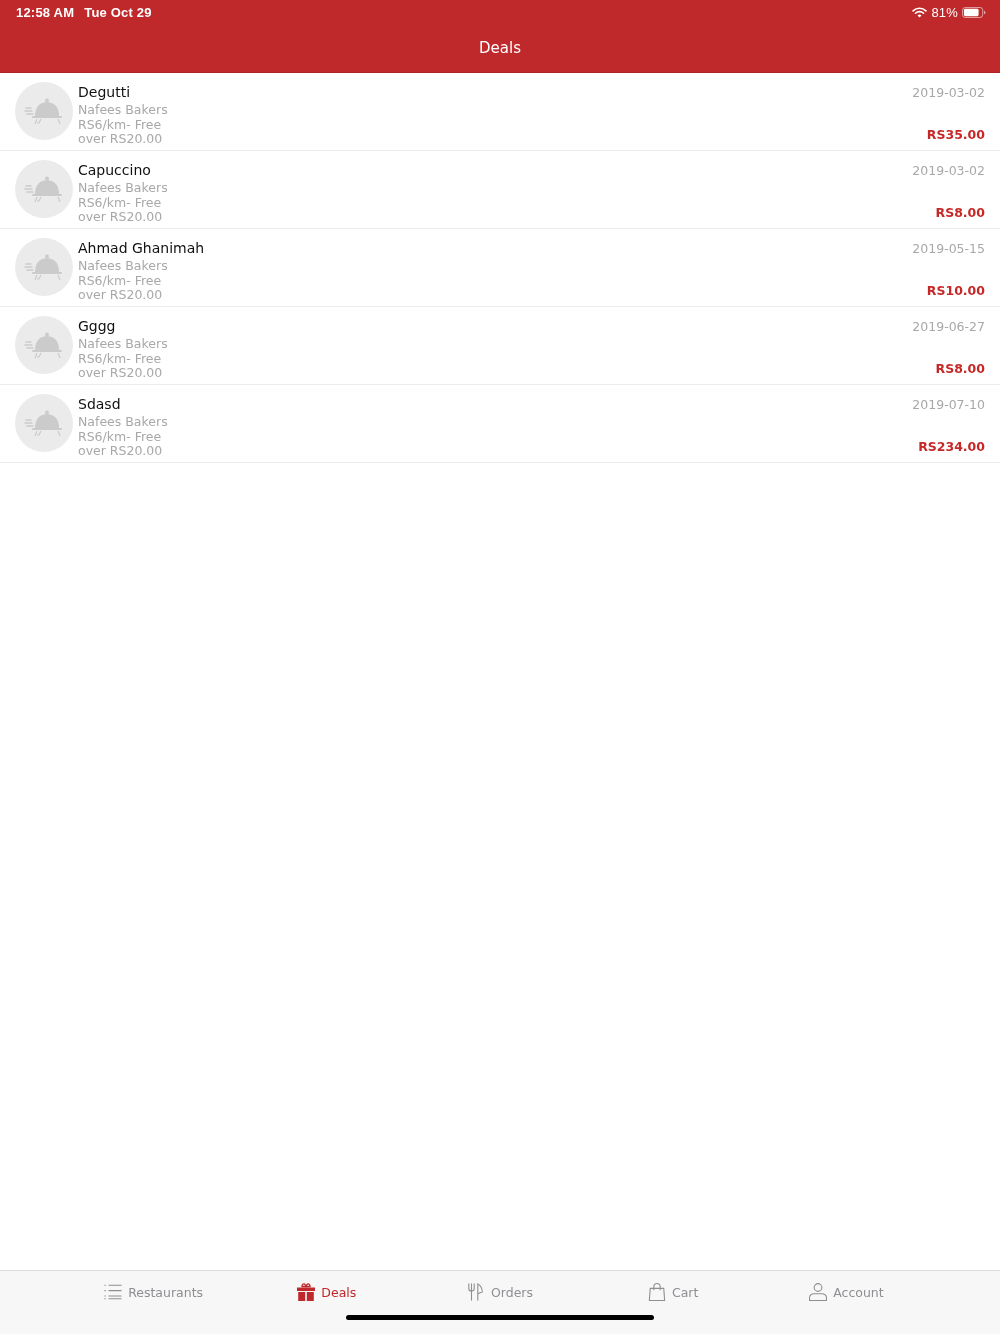 This screenshot has height=1334, width=1000. I want to click on battery-percent: 81%, so click(944, 12).